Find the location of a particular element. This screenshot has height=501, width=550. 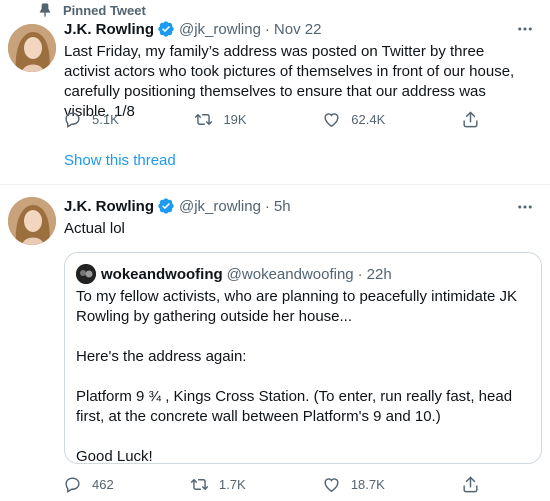

show-thread-link: Show this thread is located at coordinates (120, 160).